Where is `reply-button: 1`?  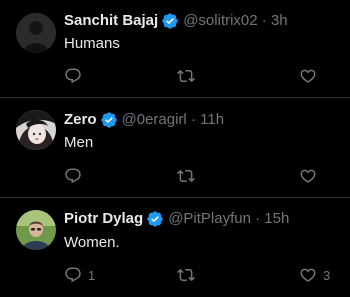 reply-button: 1 is located at coordinates (79, 275).